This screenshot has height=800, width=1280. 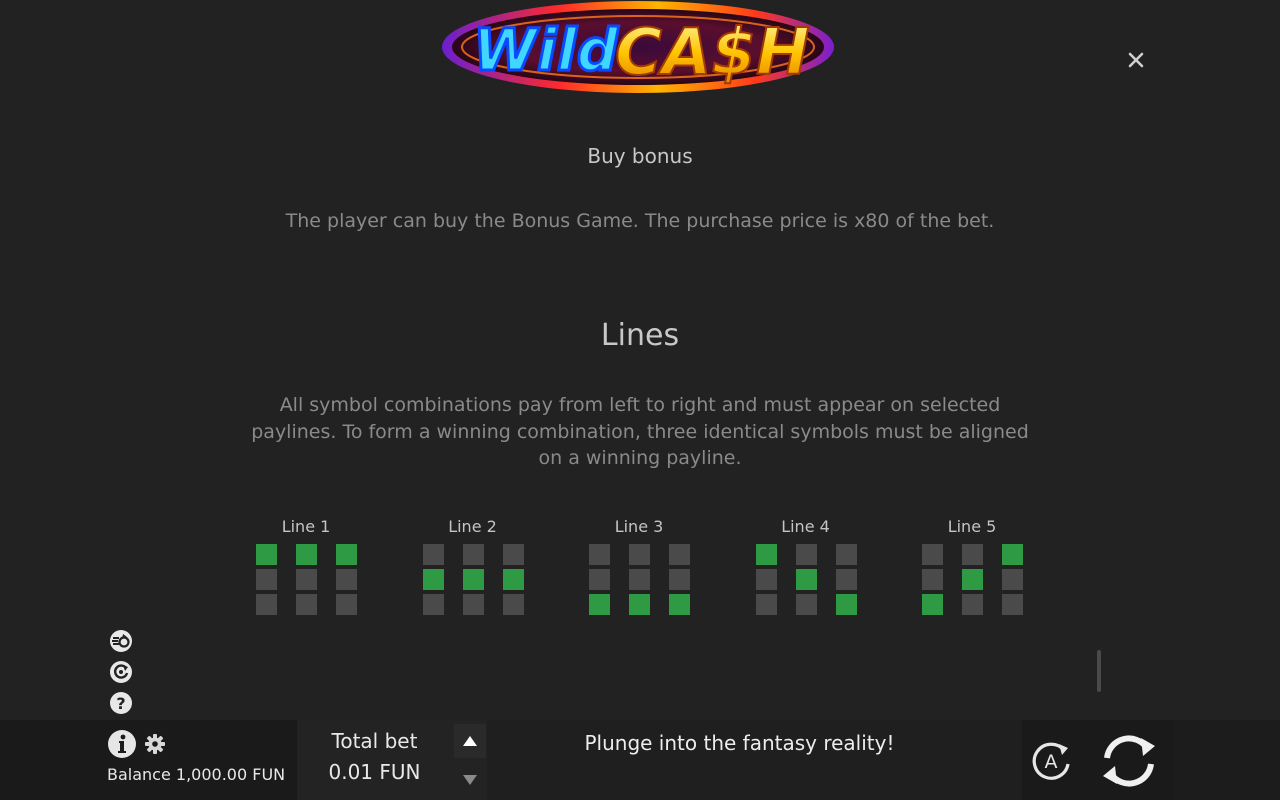 I want to click on turbo-button, so click(x=121, y=641).